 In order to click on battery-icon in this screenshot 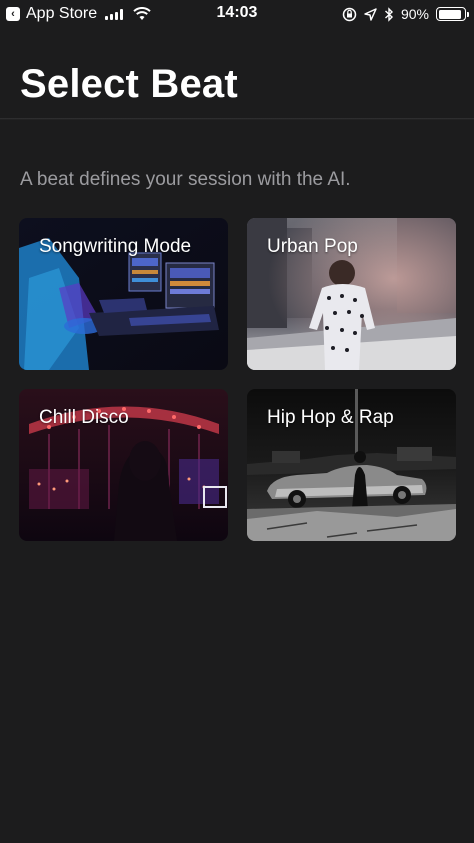, I will do `click(452, 14)`.